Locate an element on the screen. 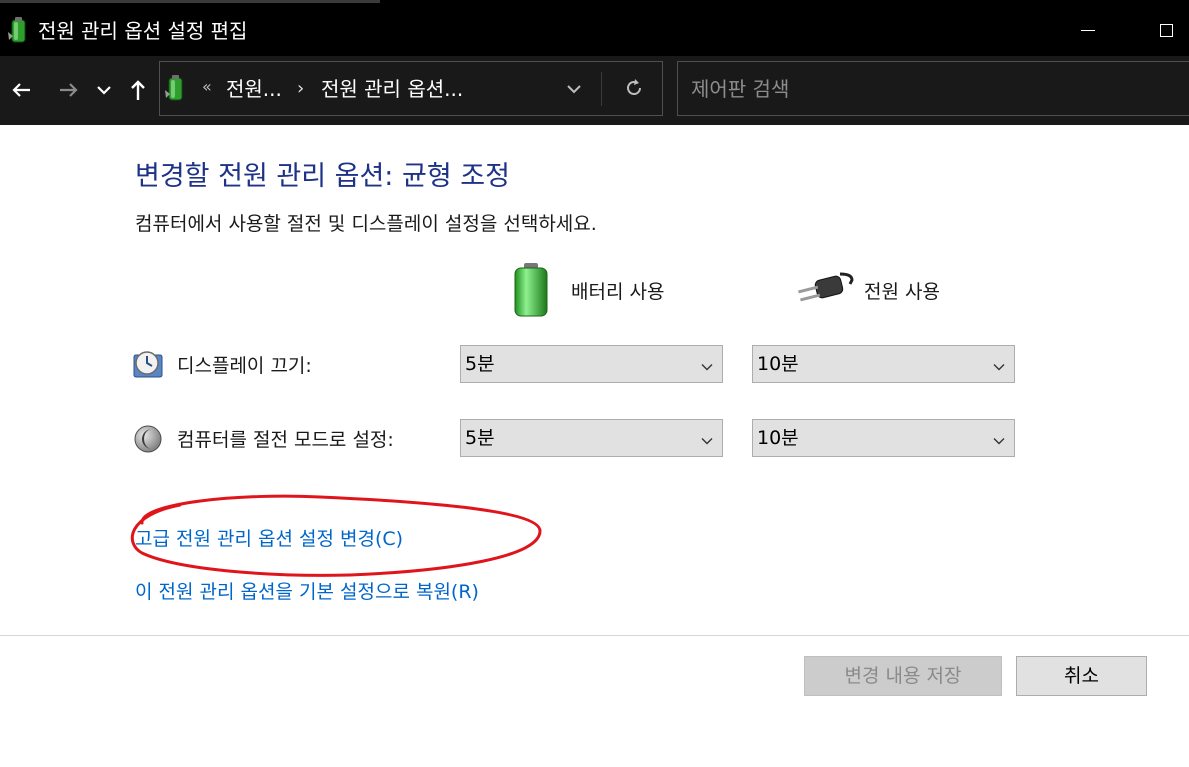  search-input: 제어판 검색 is located at coordinates (933, 88).